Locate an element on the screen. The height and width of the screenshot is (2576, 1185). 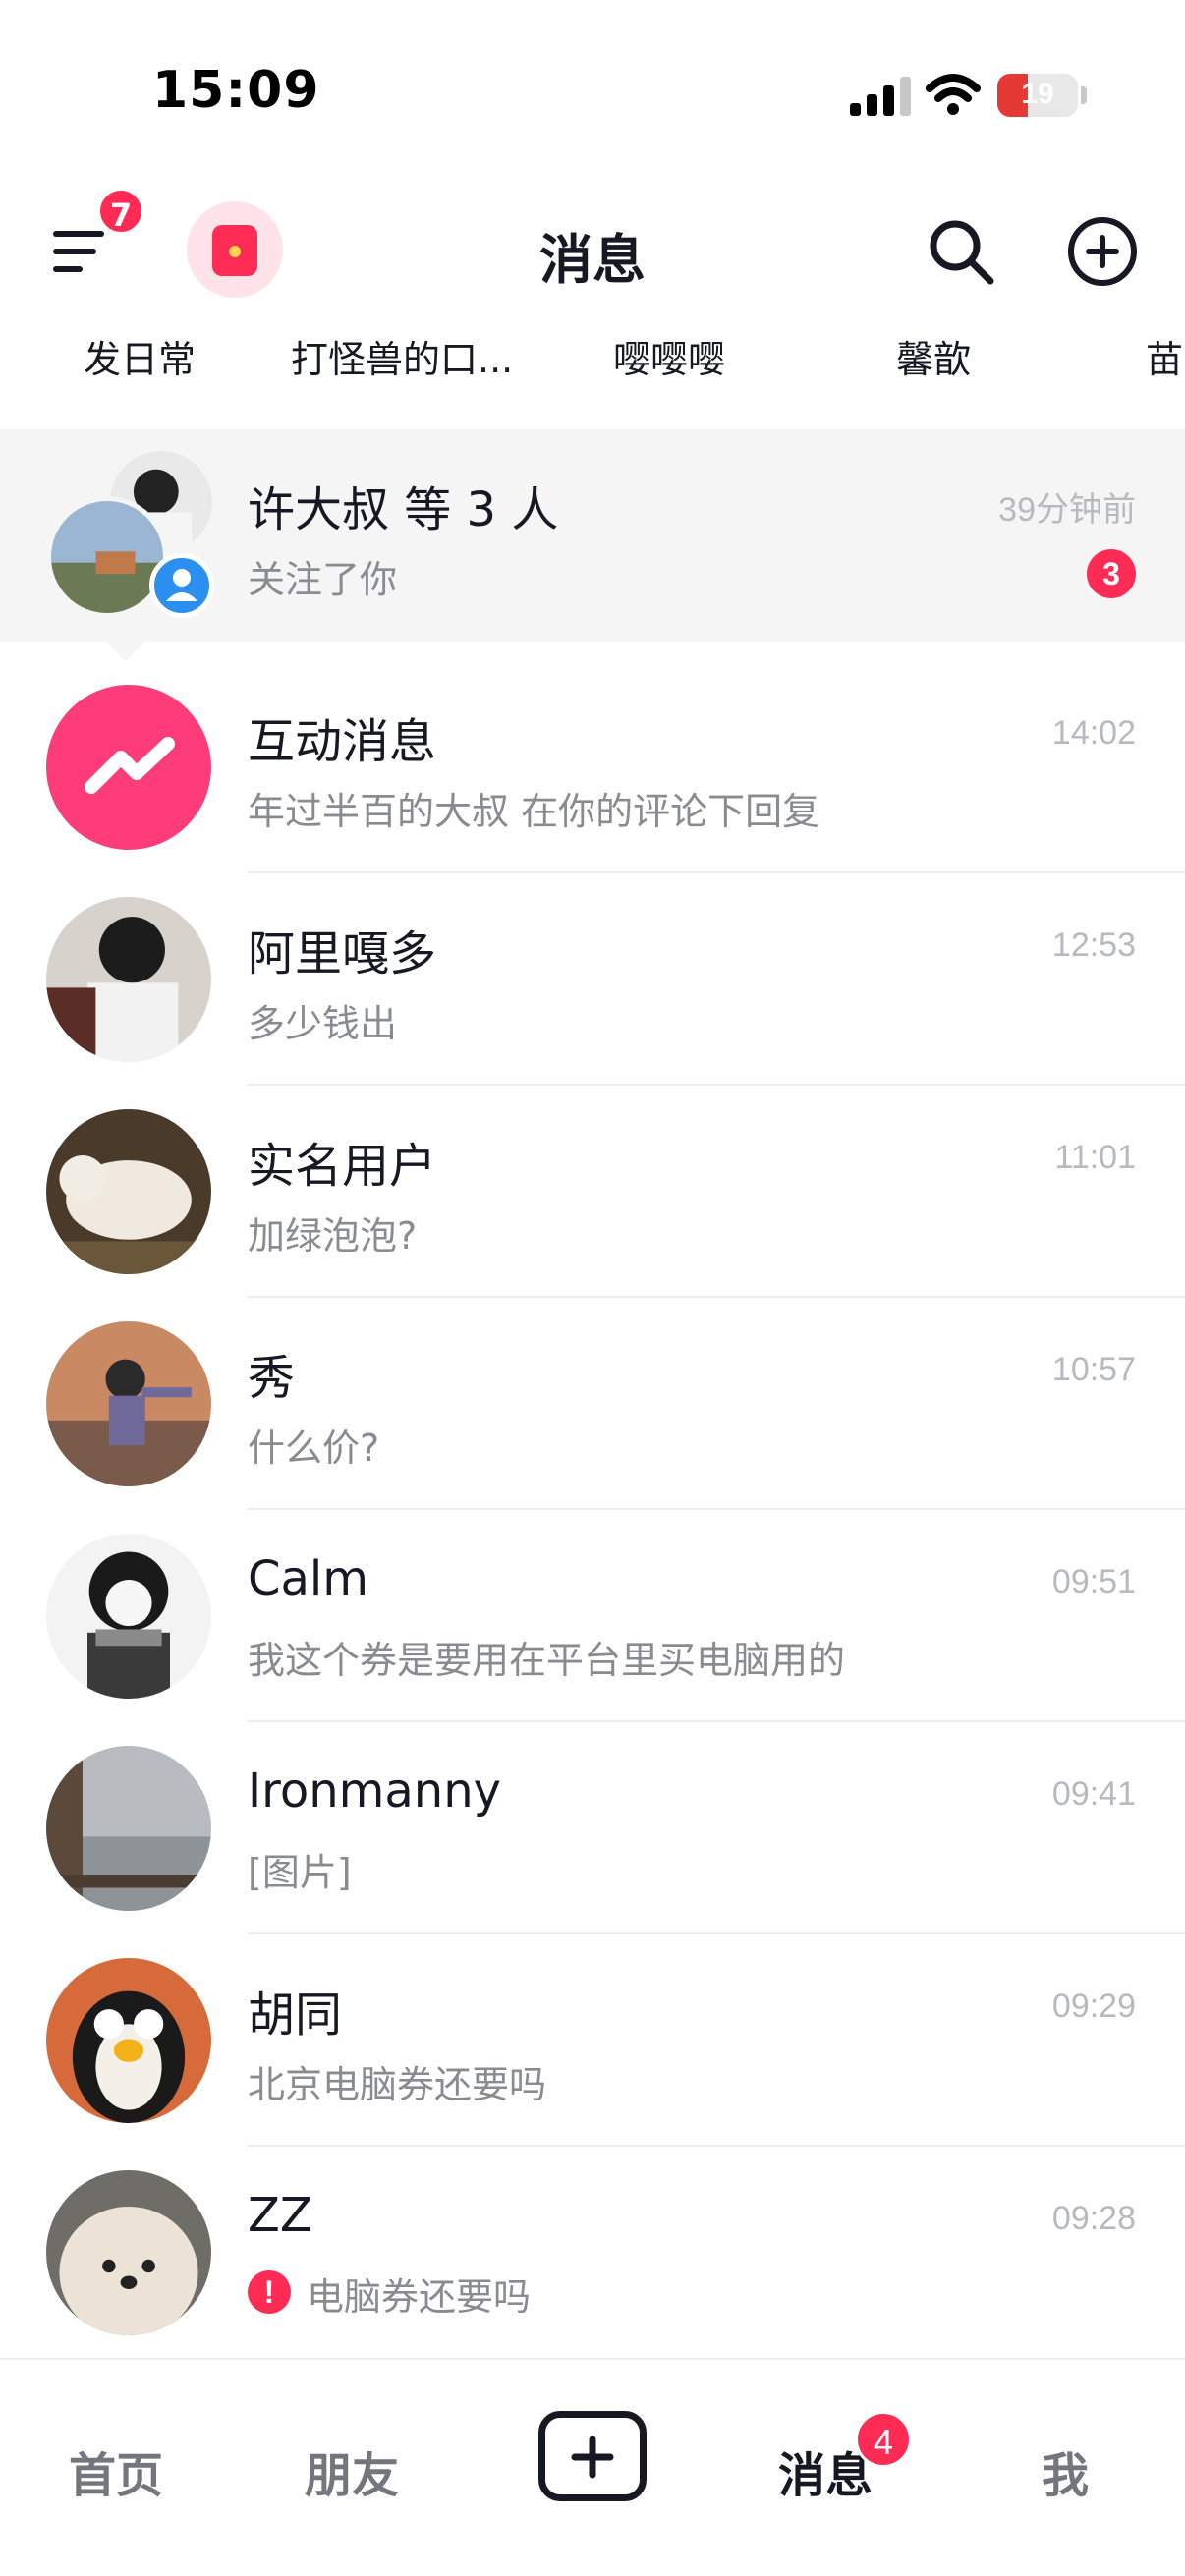
messages-badge: 4 is located at coordinates (883, 2439).